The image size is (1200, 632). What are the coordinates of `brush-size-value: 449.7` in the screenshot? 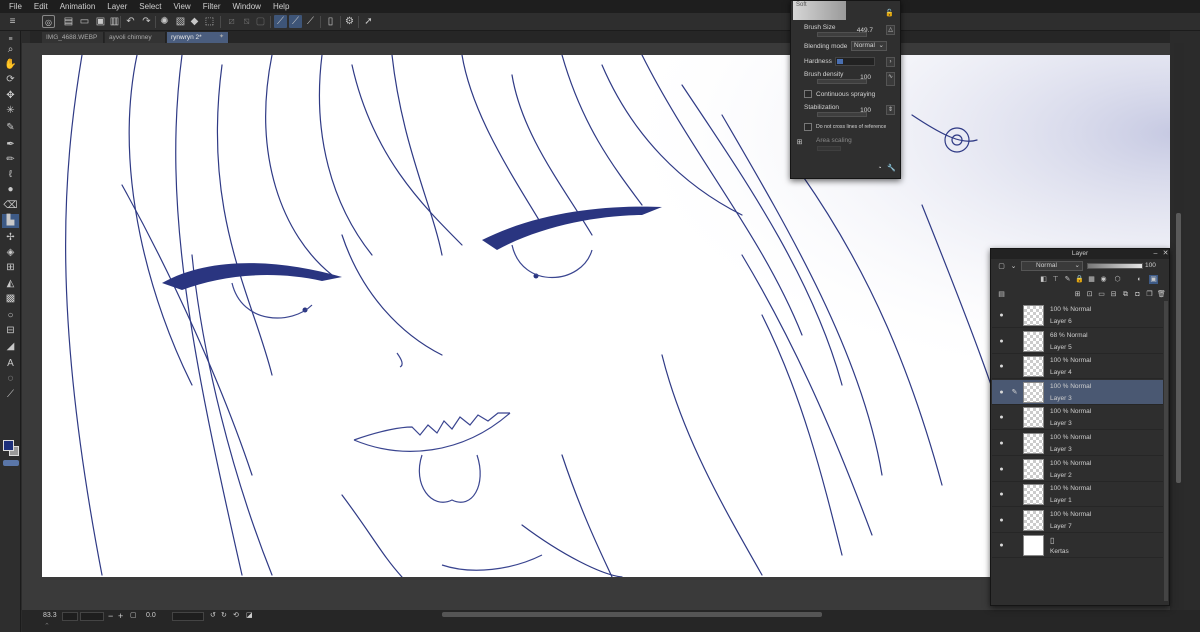 It's located at (859, 30).